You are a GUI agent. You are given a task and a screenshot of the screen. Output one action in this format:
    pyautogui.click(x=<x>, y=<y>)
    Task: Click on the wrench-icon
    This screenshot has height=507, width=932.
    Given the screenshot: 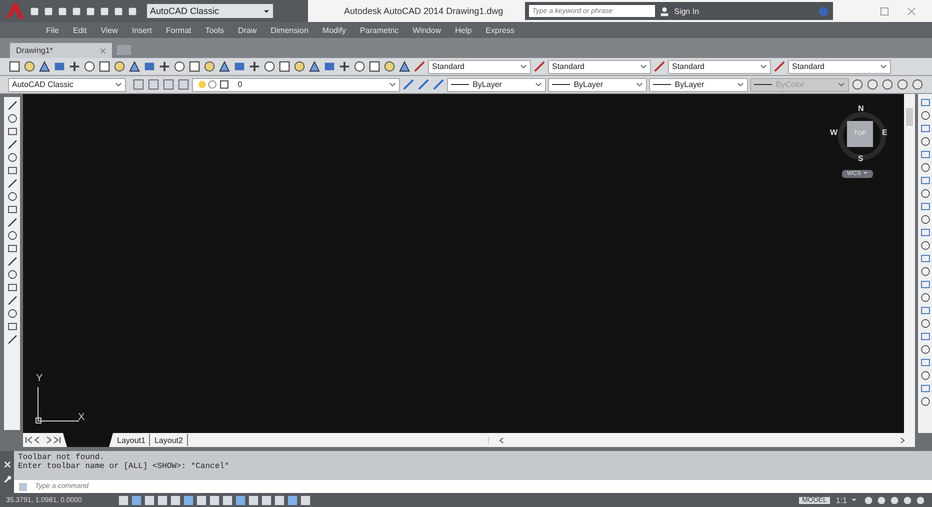 What is the action you would take?
    pyautogui.click(x=7, y=479)
    